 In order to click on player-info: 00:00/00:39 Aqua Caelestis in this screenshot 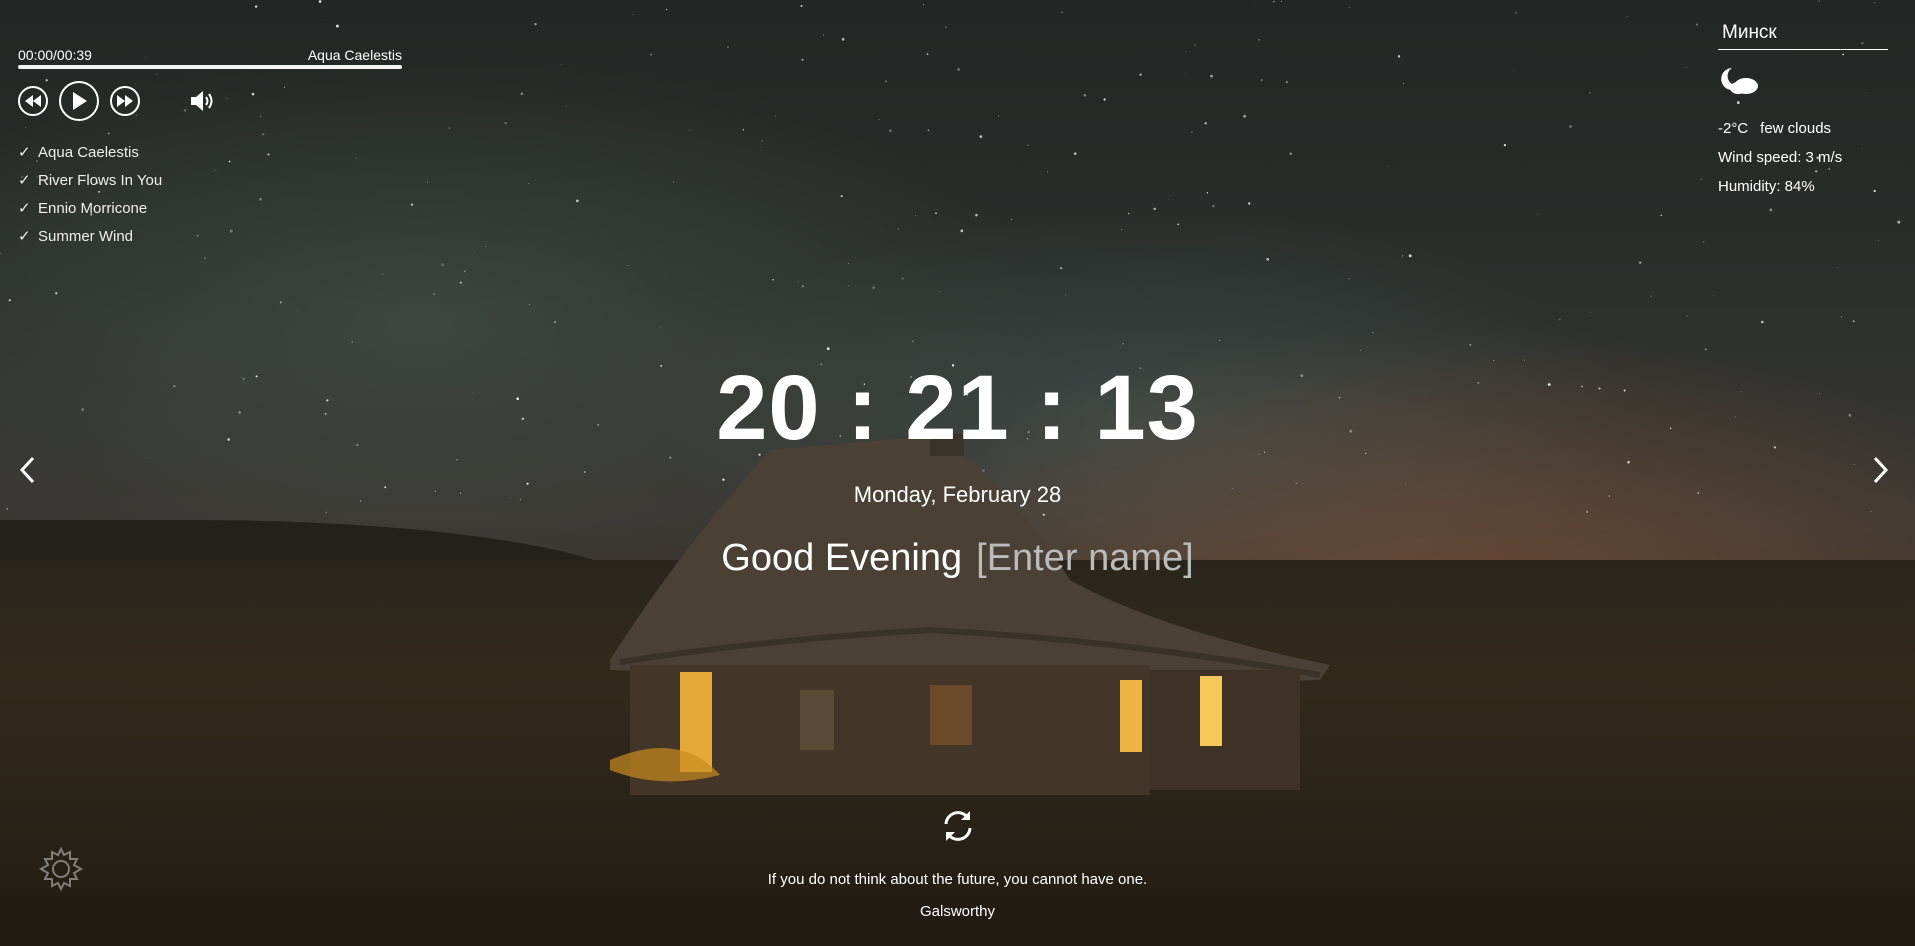, I will do `click(210, 55)`.